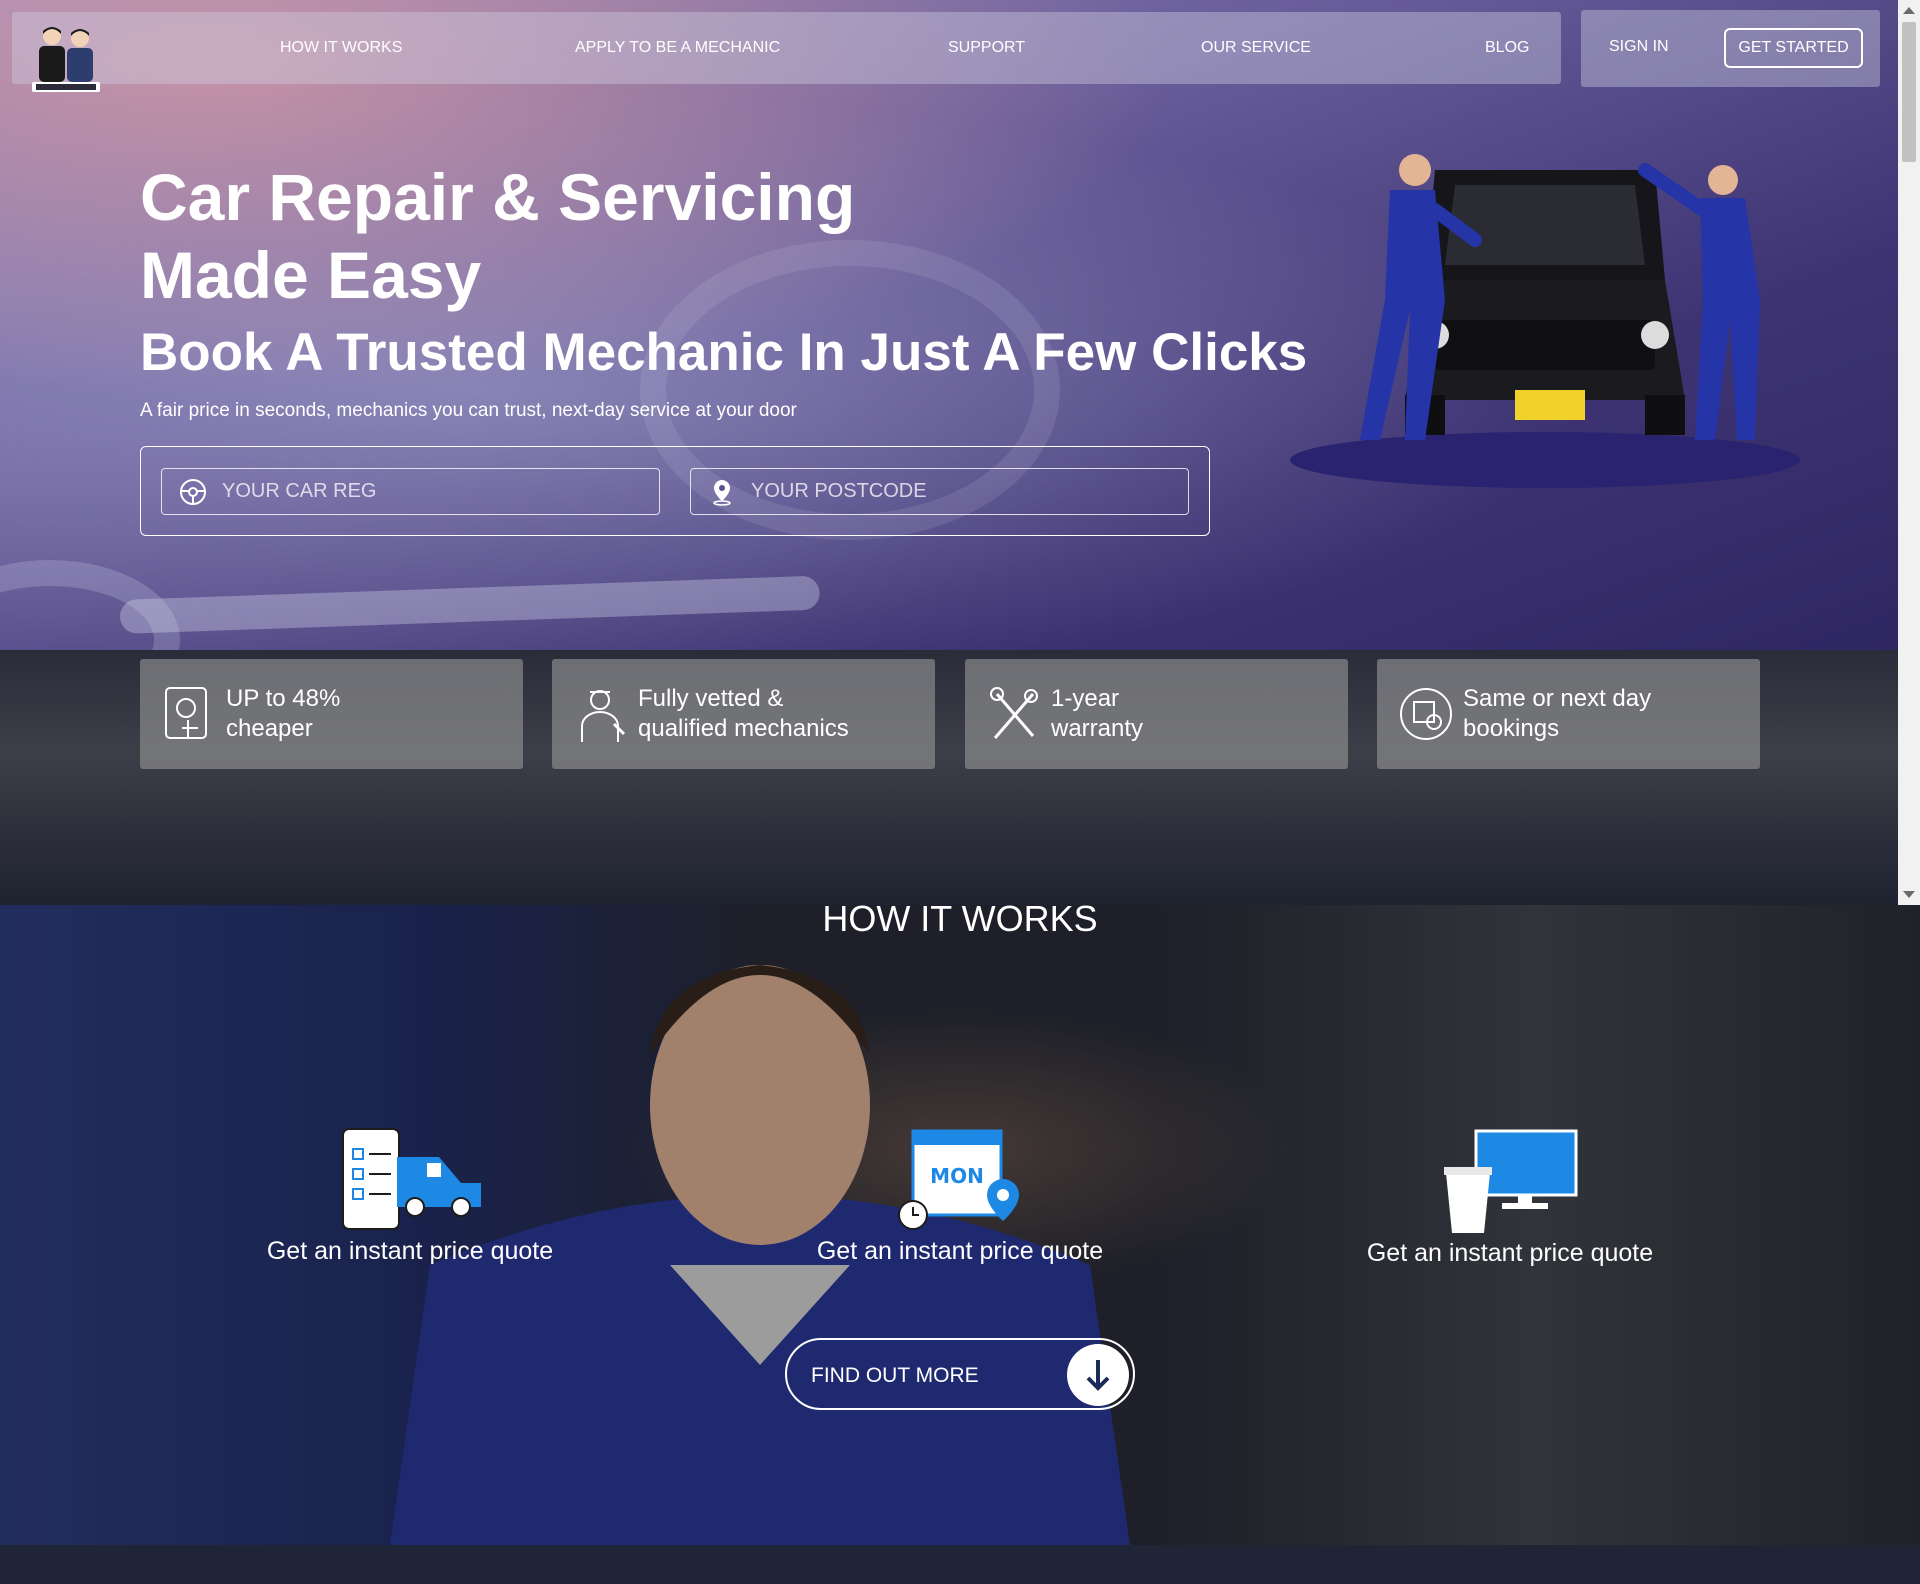  Describe the element at coordinates (1639, 47) in the screenshot. I see `sign-in-link: SIGN IN` at that location.